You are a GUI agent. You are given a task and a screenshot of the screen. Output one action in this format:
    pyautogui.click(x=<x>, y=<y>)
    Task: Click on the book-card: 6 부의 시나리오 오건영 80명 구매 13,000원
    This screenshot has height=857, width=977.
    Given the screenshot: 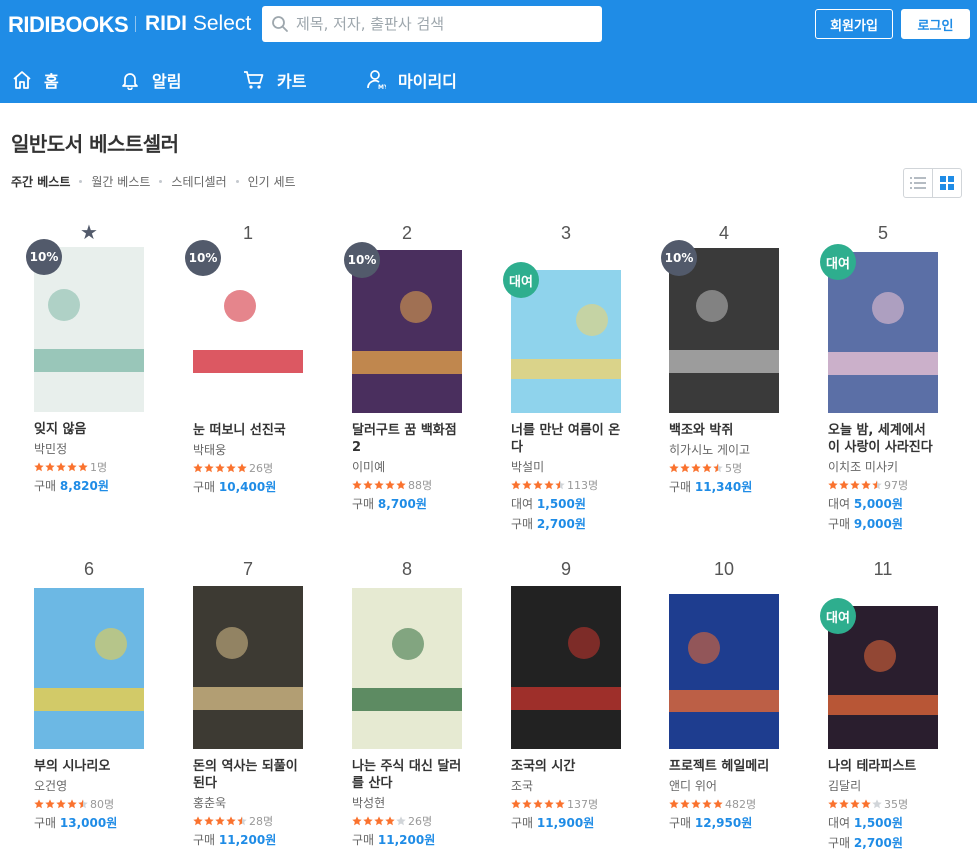 What is the action you would take?
    pyautogui.click(x=109, y=694)
    